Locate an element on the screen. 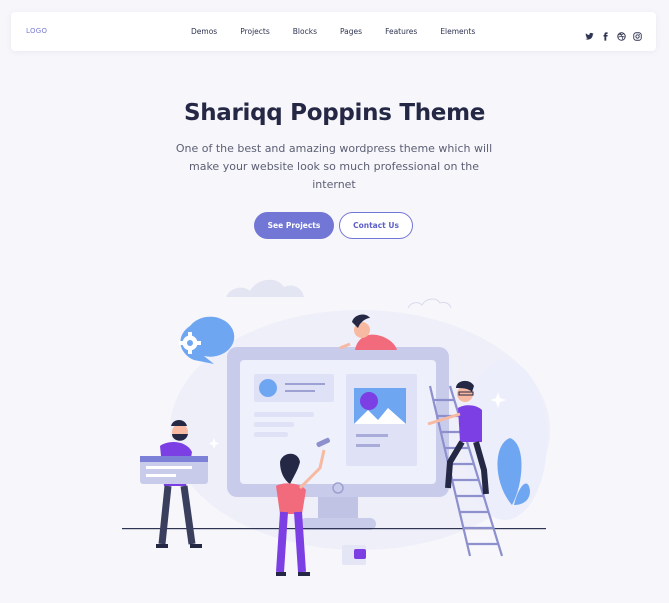 This screenshot has height=603, width=669. profile-avatar is located at coordinates (268, 388).